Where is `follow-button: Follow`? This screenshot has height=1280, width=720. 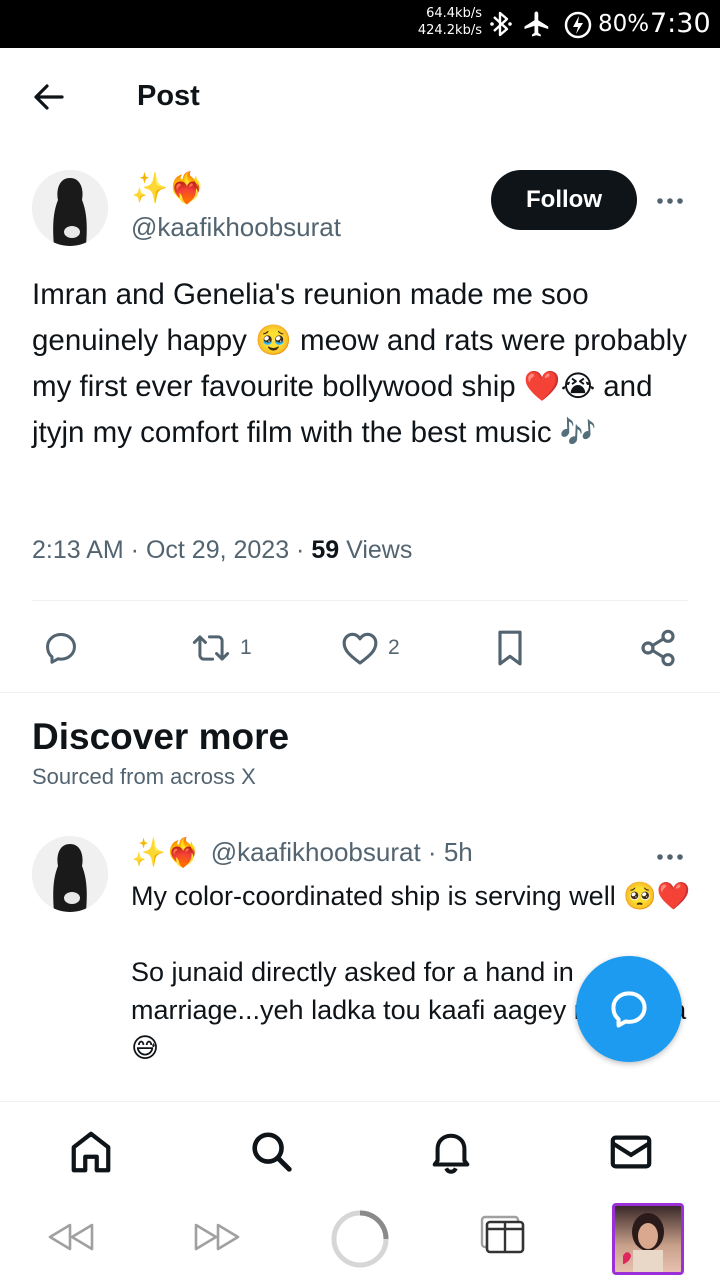
follow-button: Follow is located at coordinates (564, 200).